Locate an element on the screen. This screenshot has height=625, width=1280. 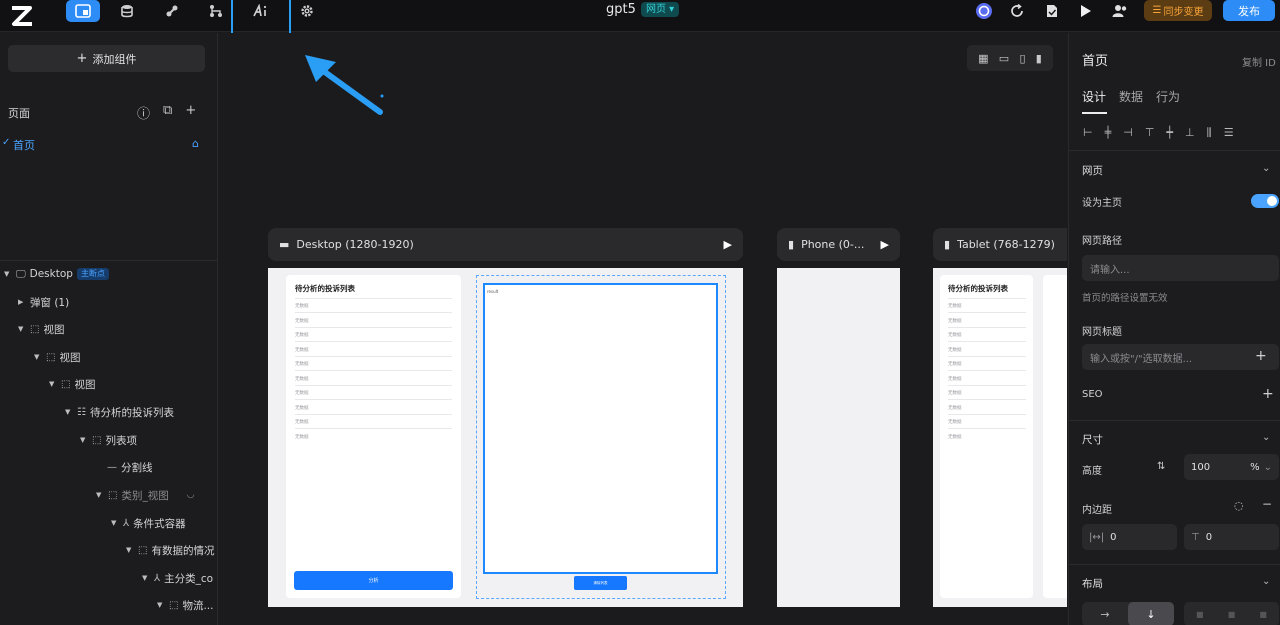
tree-node-conditional: ▼ ⅄ 条件式容器 is located at coordinates (148, 523).